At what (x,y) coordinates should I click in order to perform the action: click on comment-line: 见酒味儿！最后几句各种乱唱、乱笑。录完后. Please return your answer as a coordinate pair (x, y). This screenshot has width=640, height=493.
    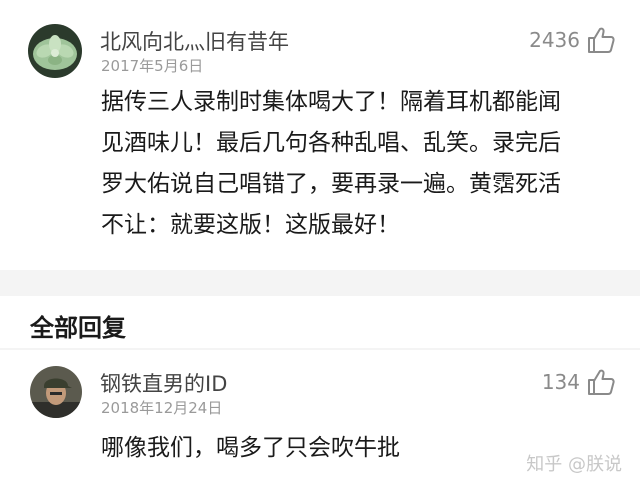
    Looking at the image, I should click on (331, 143).